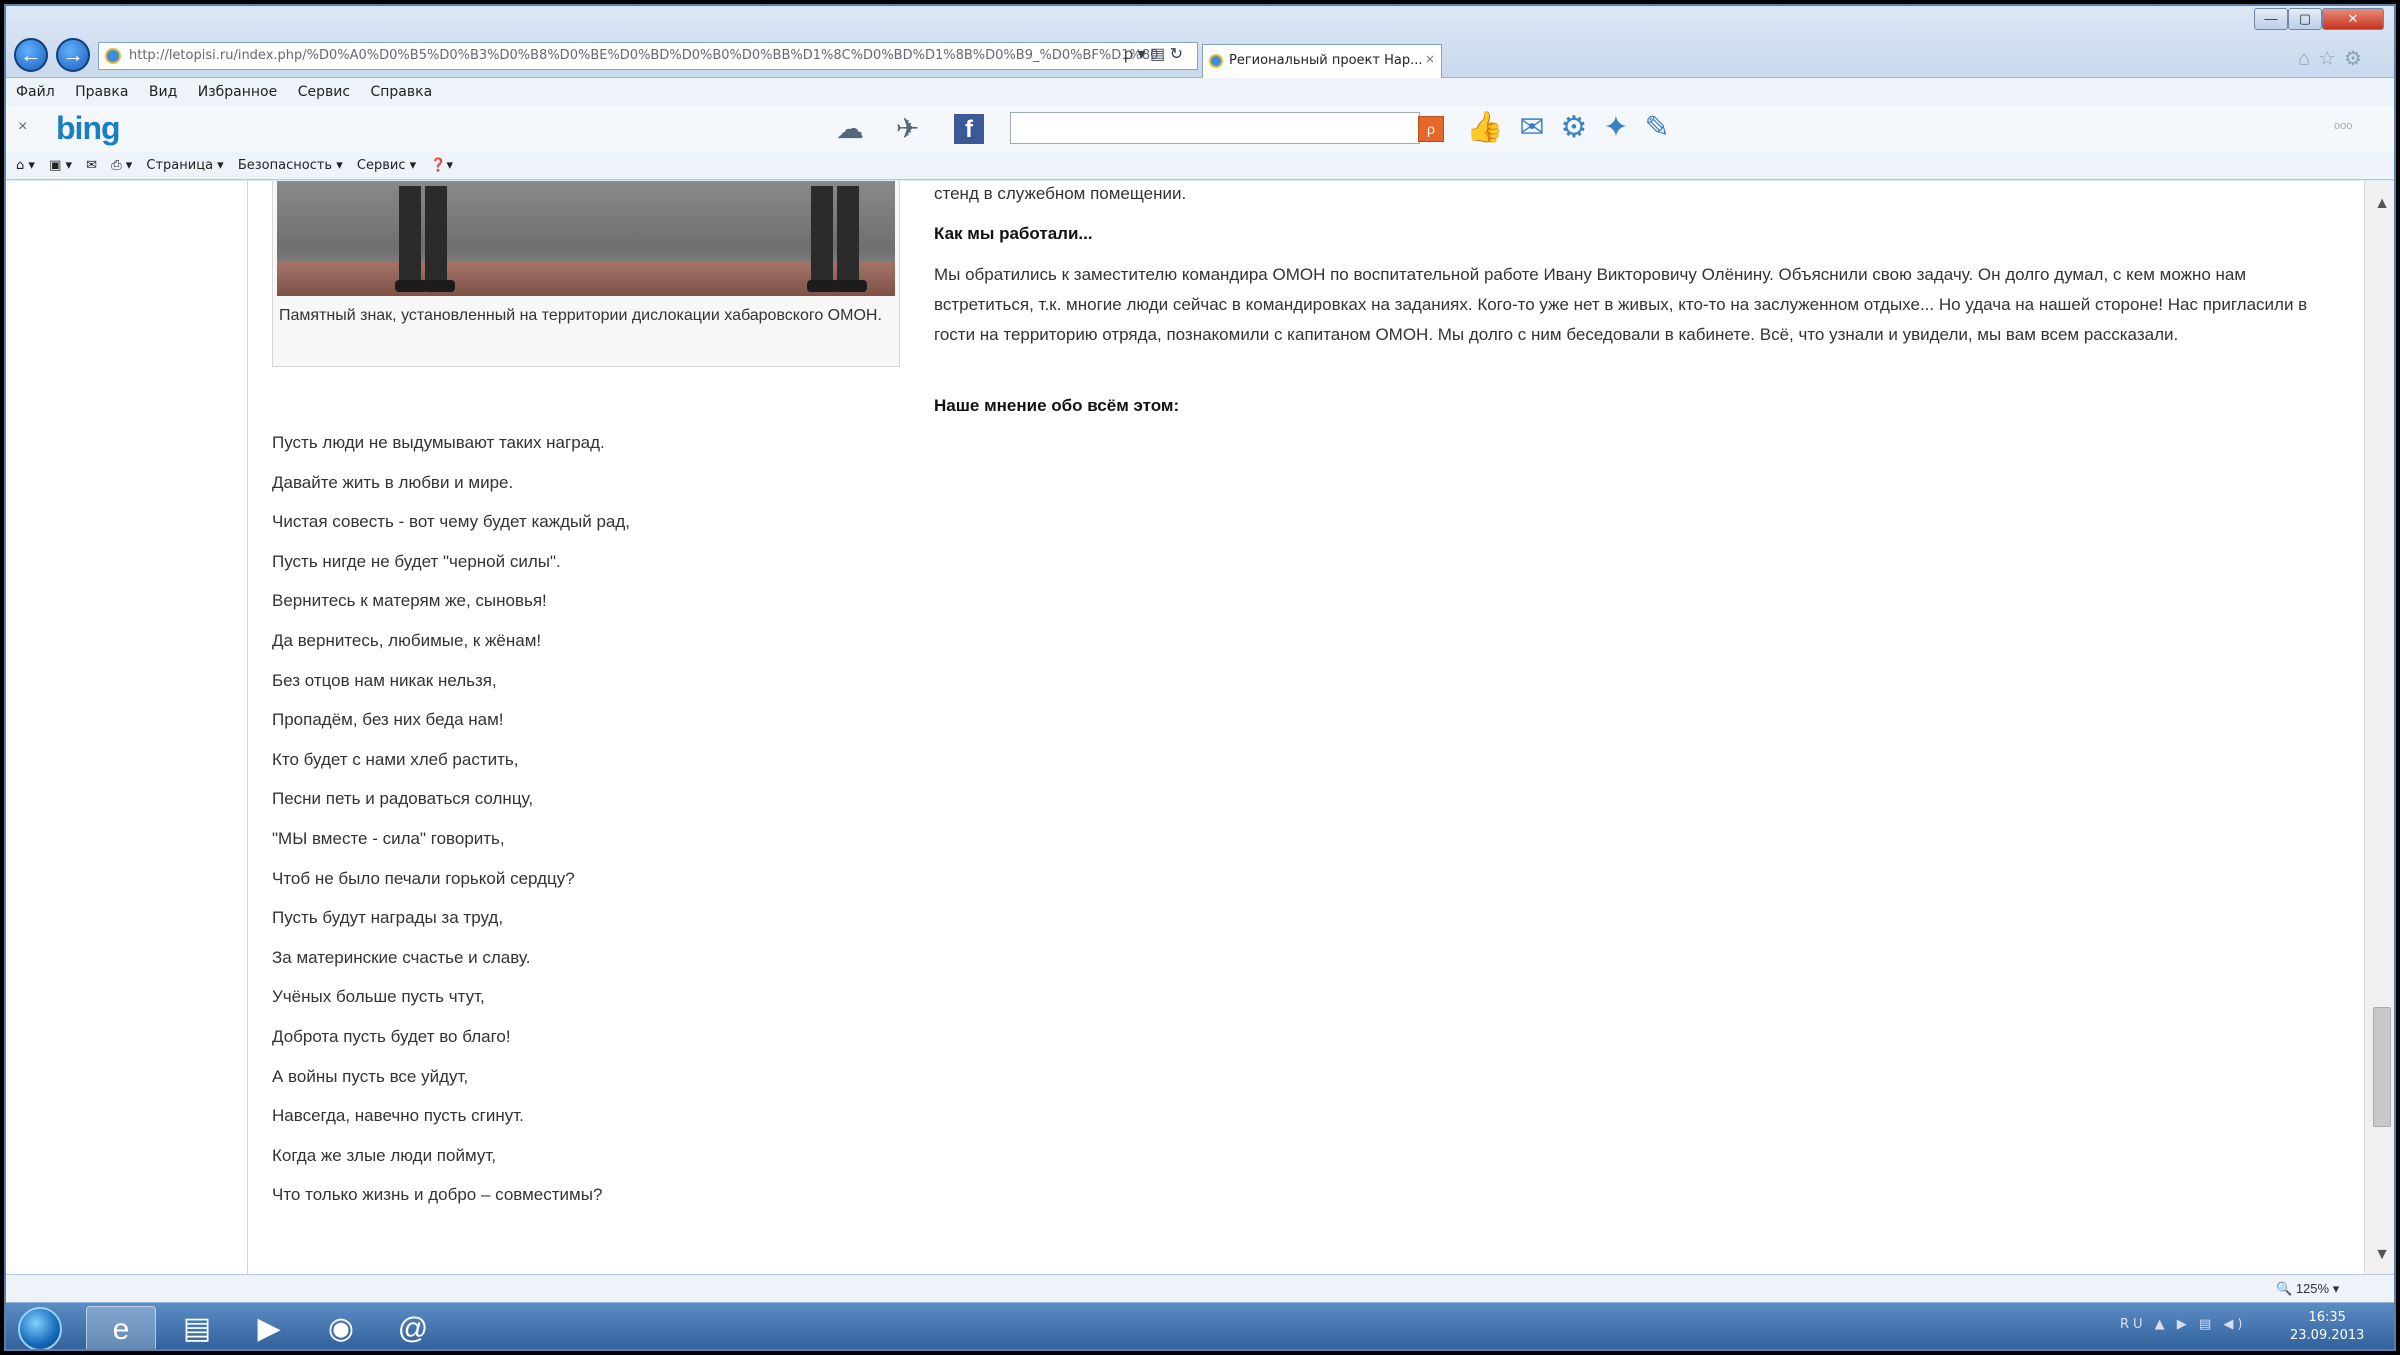 This screenshot has width=2400, height=1355. Describe the element at coordinates (370, 1076) in the screenshot. I see `poem-line: А войны пусть все уйдут,` at that location.